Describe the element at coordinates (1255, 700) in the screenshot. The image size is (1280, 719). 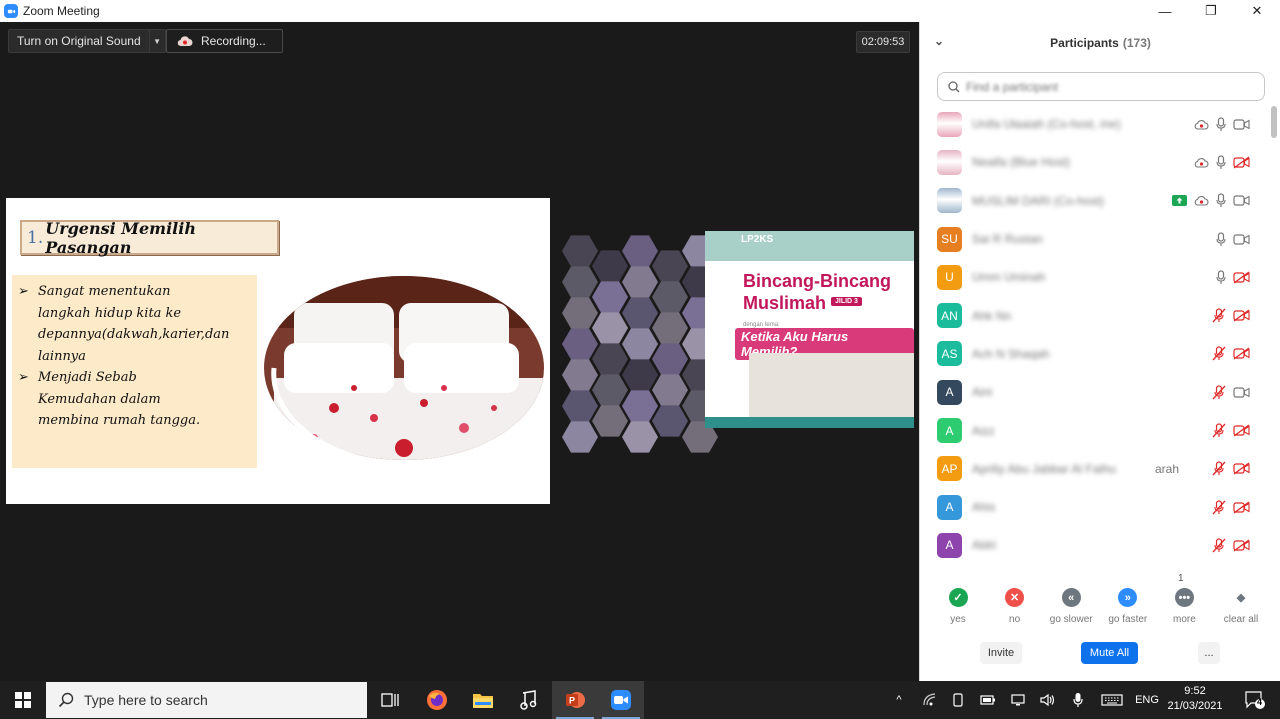
I see `action-center-button: 4` at that location.